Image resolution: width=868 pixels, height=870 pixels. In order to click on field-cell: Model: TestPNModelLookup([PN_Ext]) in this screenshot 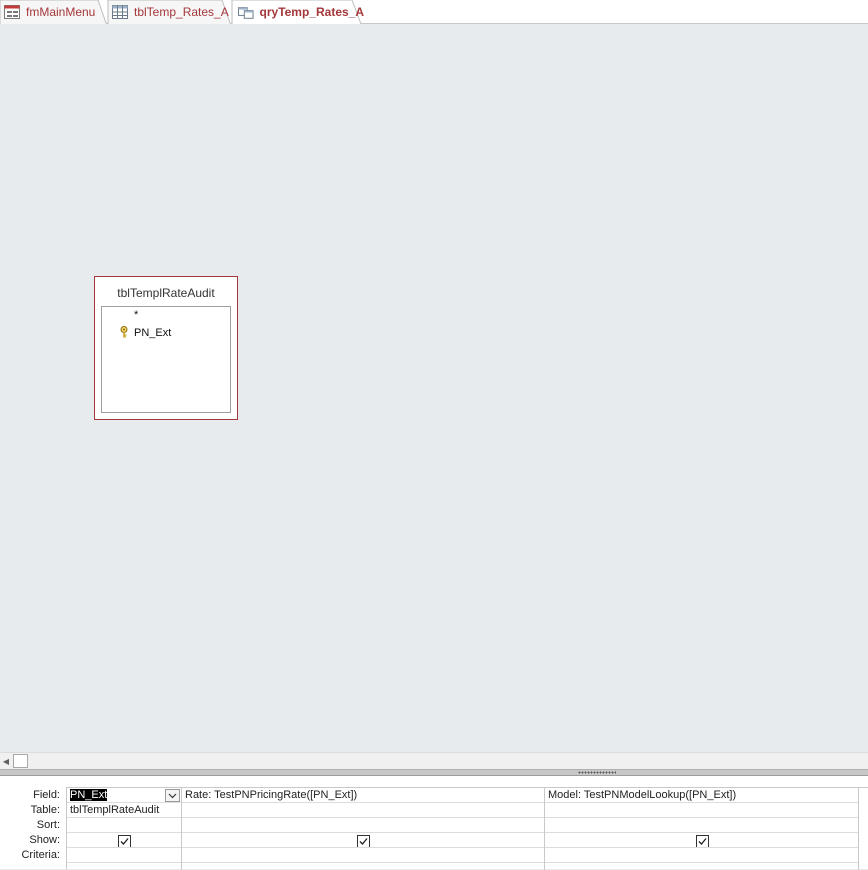, I will do `click(701, 795)`.